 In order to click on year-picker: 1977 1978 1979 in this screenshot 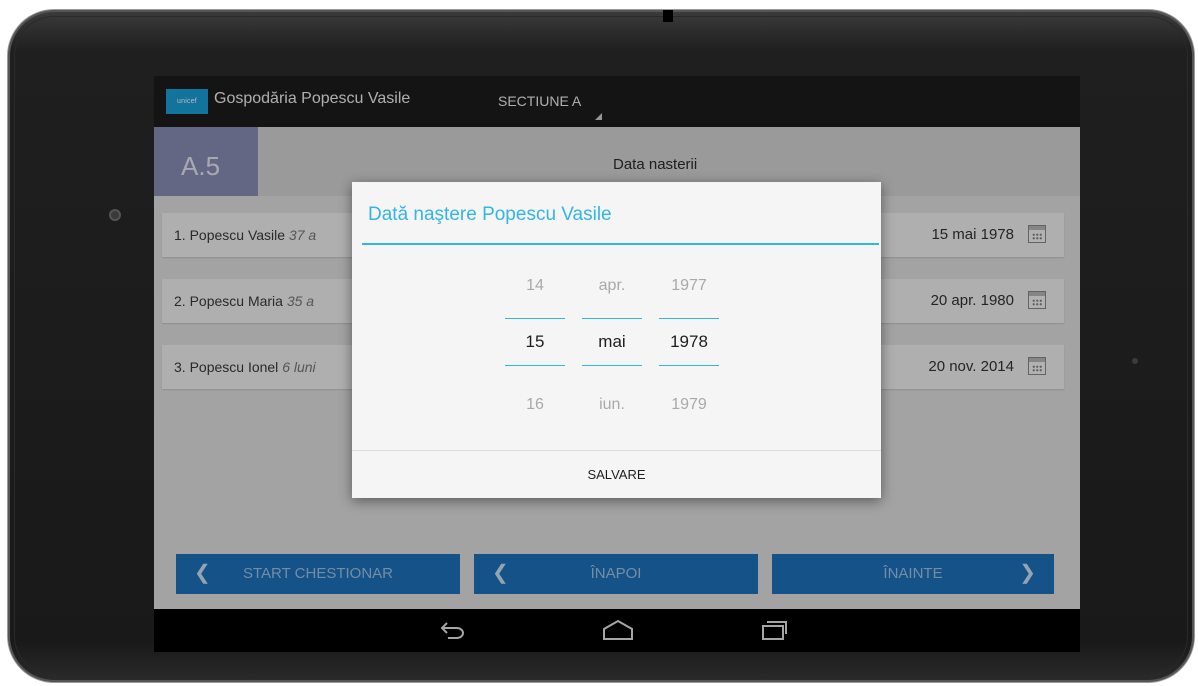, I will do `click(689, 349)`.